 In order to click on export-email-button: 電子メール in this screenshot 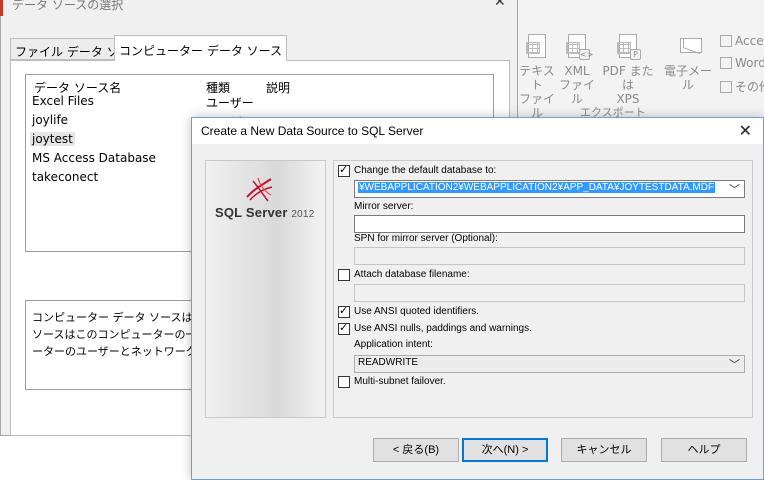, I will do `click(688, 62)`.